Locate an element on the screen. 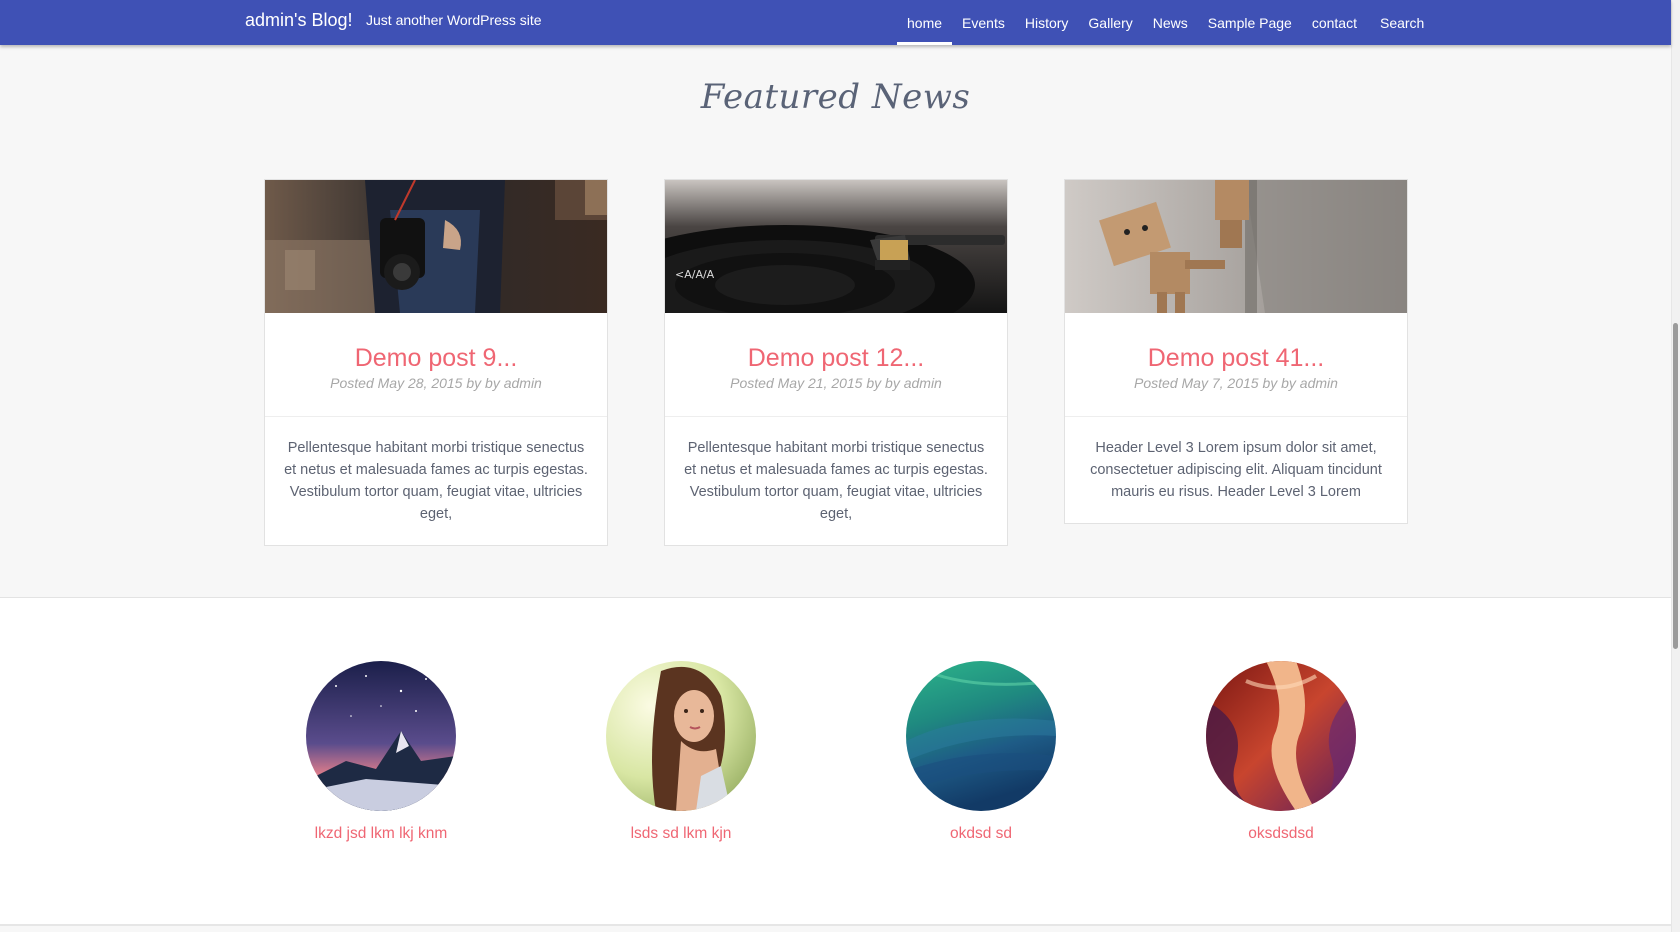 The width and height of the screenshot is (1680, 932). feature-item: lkzd jsd lkm lkj knm is located at coordinates (381, 752).